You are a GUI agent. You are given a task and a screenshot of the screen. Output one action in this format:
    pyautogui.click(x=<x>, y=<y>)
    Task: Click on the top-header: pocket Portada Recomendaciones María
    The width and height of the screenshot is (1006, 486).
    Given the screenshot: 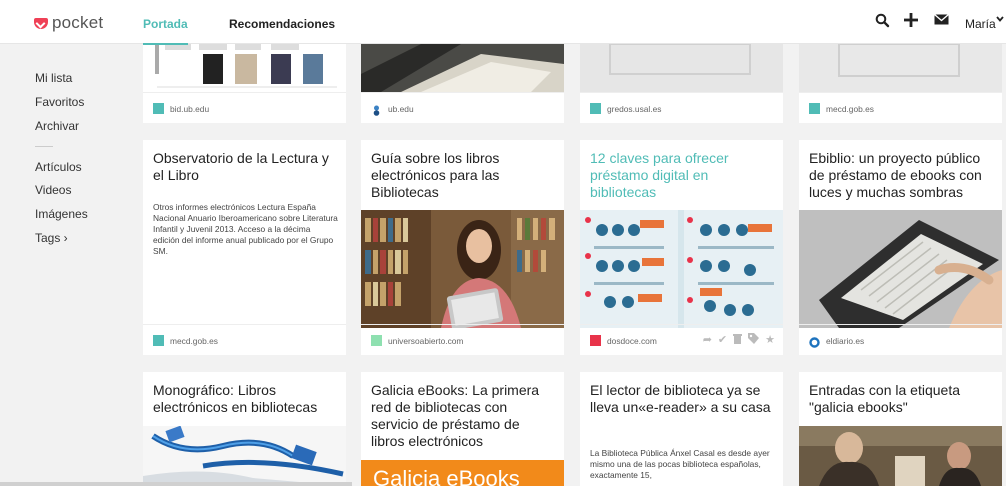 What is the action you would take?
    pyautogui.click(x=503, y=22)
    